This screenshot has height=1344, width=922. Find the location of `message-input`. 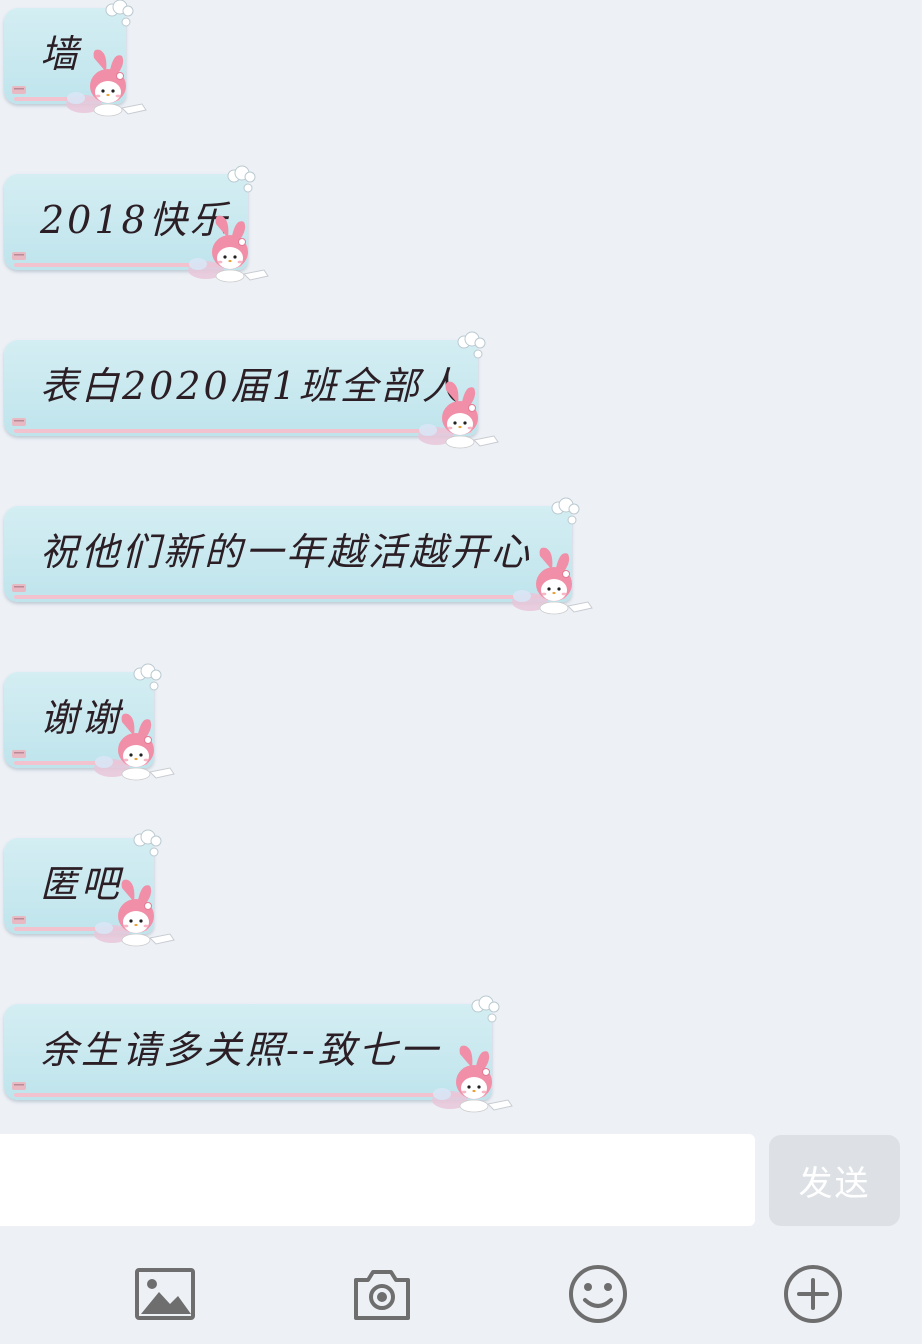

message-input is located at coordinates (377, 1180).